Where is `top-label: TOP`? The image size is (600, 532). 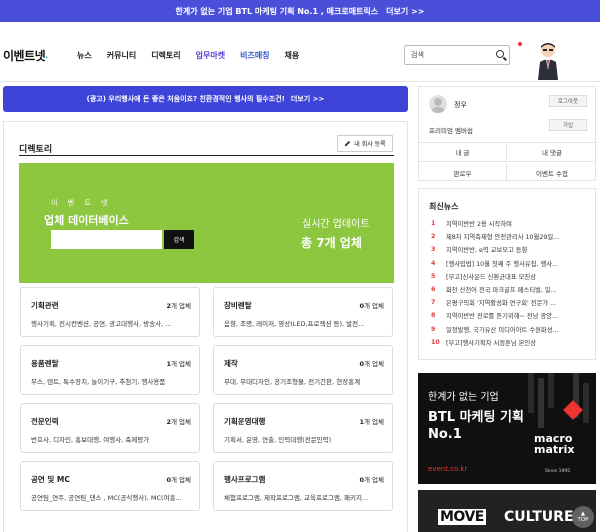 top-label: TOP is located at coordinates (583, 520).